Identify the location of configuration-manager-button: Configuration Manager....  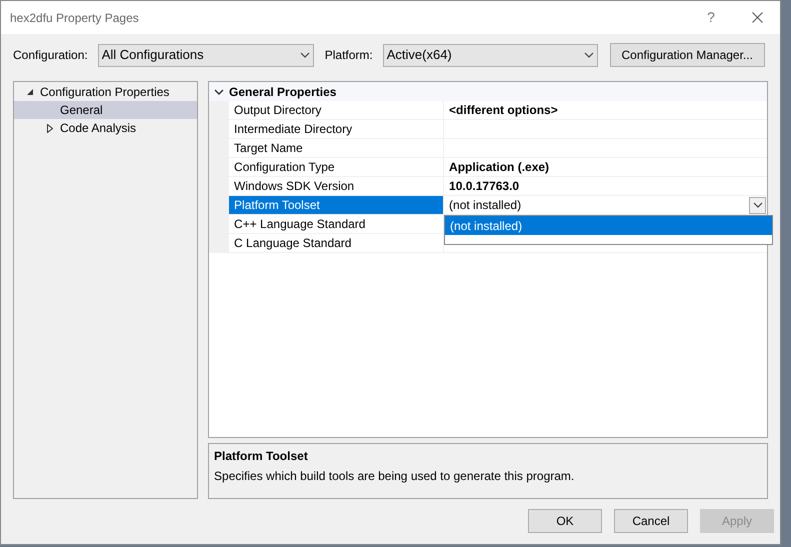
(687, 55).